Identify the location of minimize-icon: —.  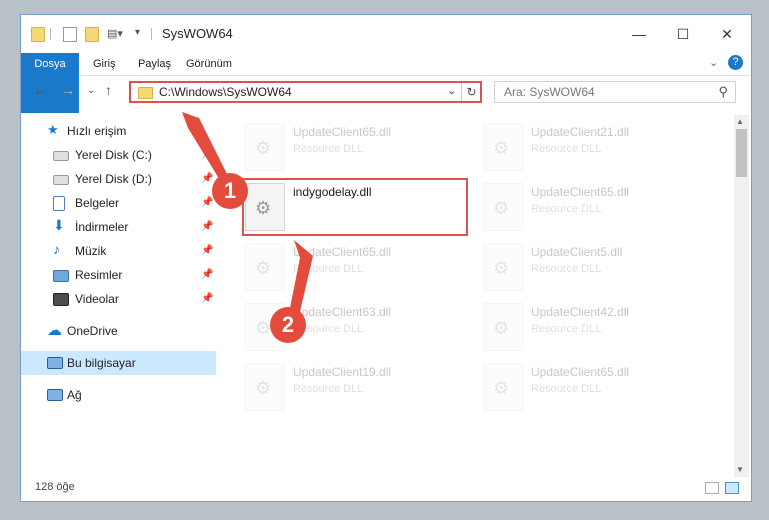
(639, 34).